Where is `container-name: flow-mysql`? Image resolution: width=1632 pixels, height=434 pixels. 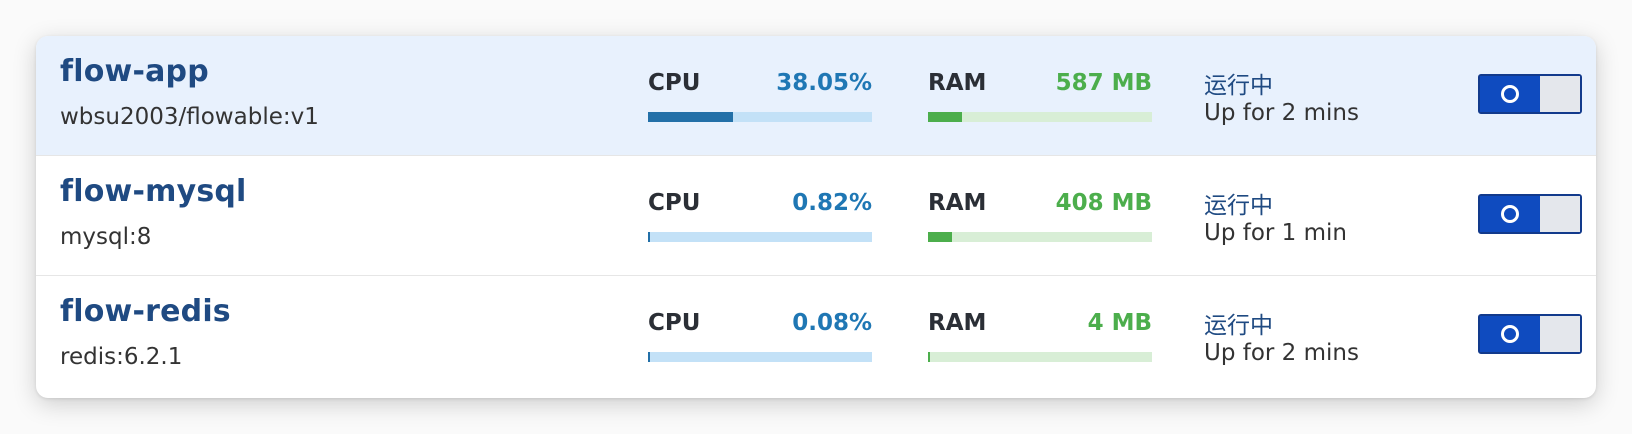
container-name: flow-mysql is located at coordinates (153, 191).